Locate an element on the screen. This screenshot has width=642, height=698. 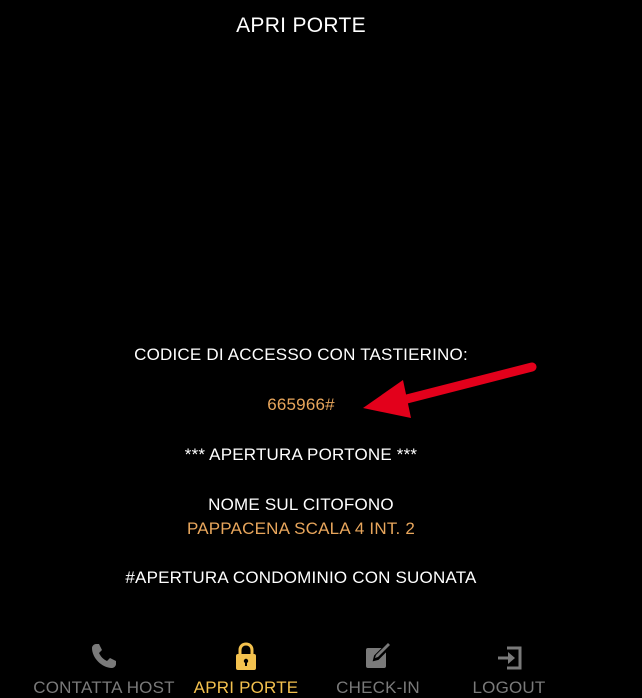
intercom-heading: NOME SUL CITOFONO is located at coordinates (301, 504).